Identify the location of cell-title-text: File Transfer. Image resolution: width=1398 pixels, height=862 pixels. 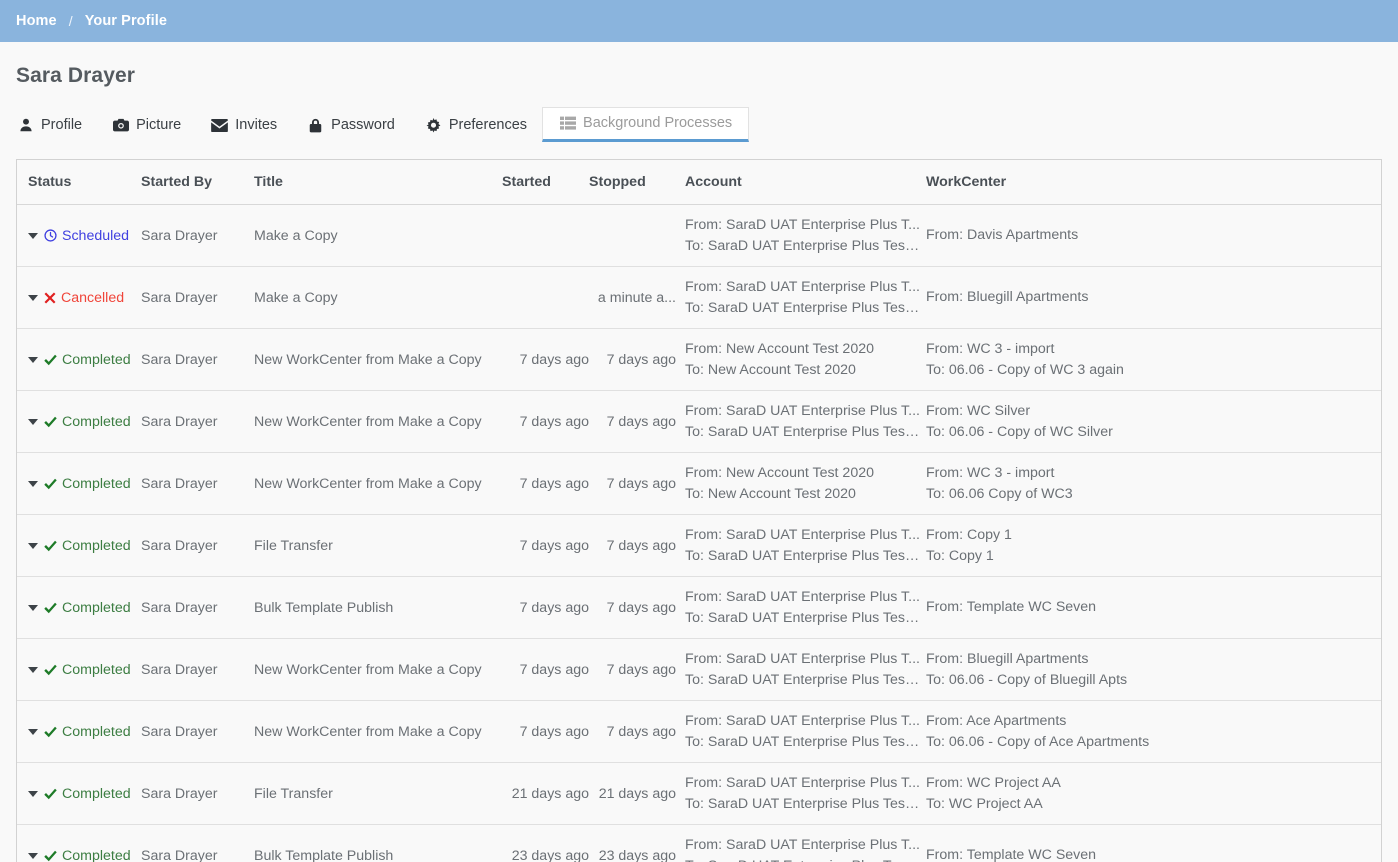
(293, 545).